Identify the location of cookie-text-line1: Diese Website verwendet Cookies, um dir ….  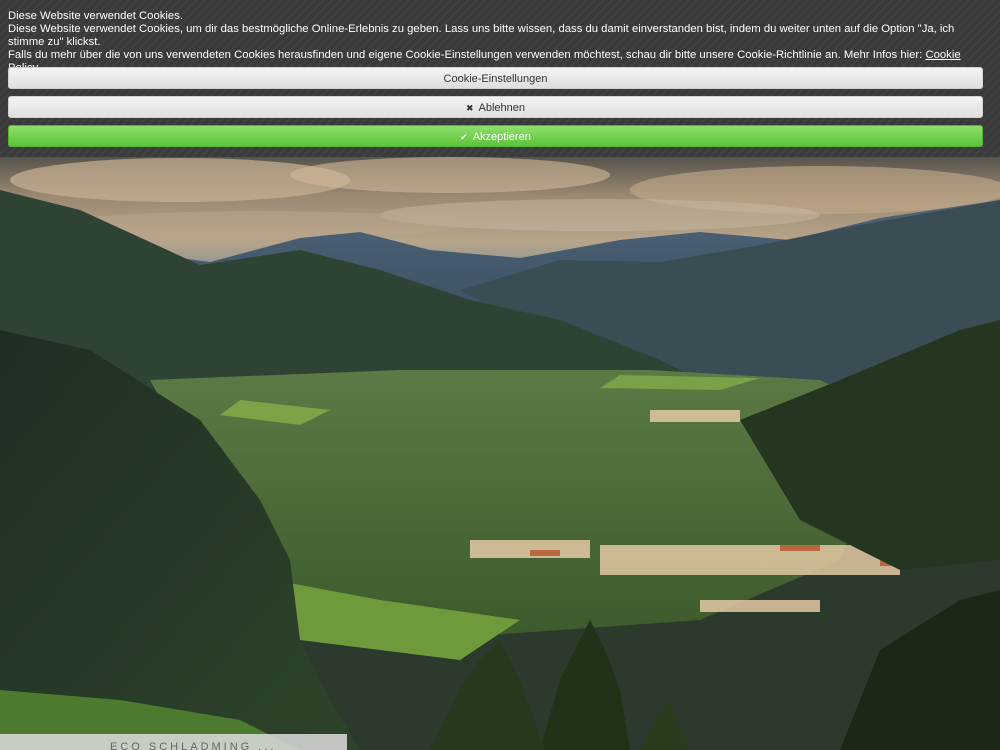
(481, 35).